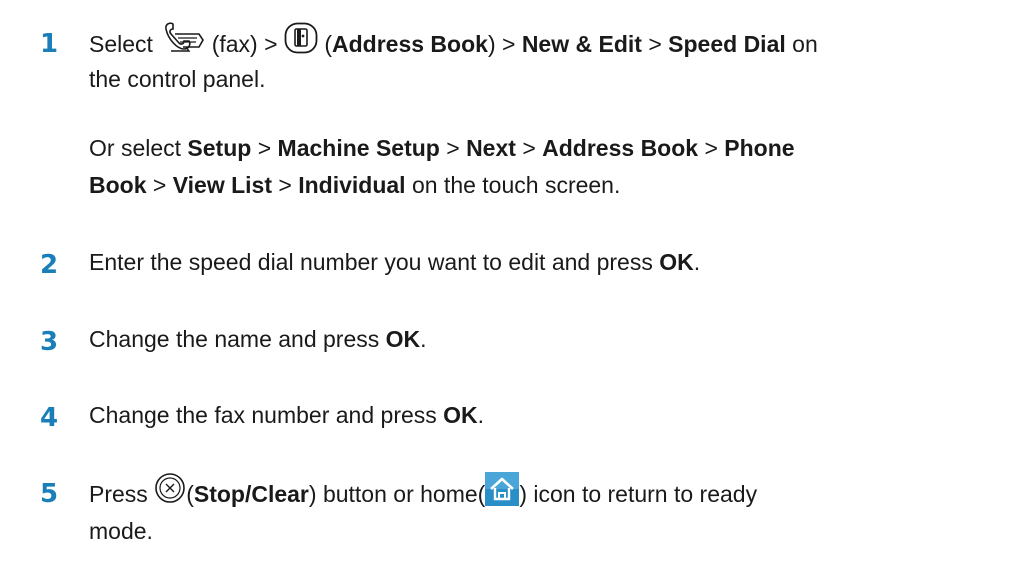 This screenshot has height=573, width=1029. I want to click on step-number: 1, so click(49, 44).